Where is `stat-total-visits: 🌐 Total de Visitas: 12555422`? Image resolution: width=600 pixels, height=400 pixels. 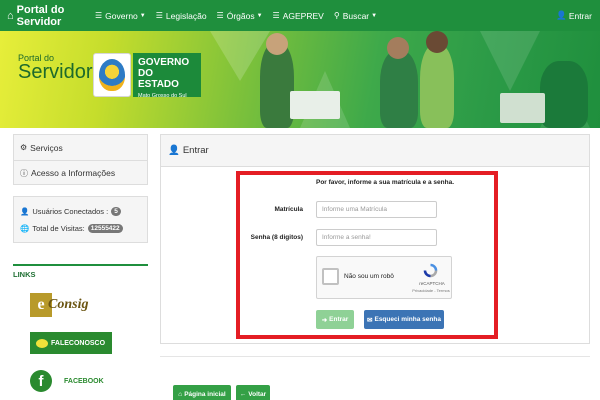 stat-total-visits: 🌐 Total de Visitas: 12555422 is located at coordinates (83, 228).